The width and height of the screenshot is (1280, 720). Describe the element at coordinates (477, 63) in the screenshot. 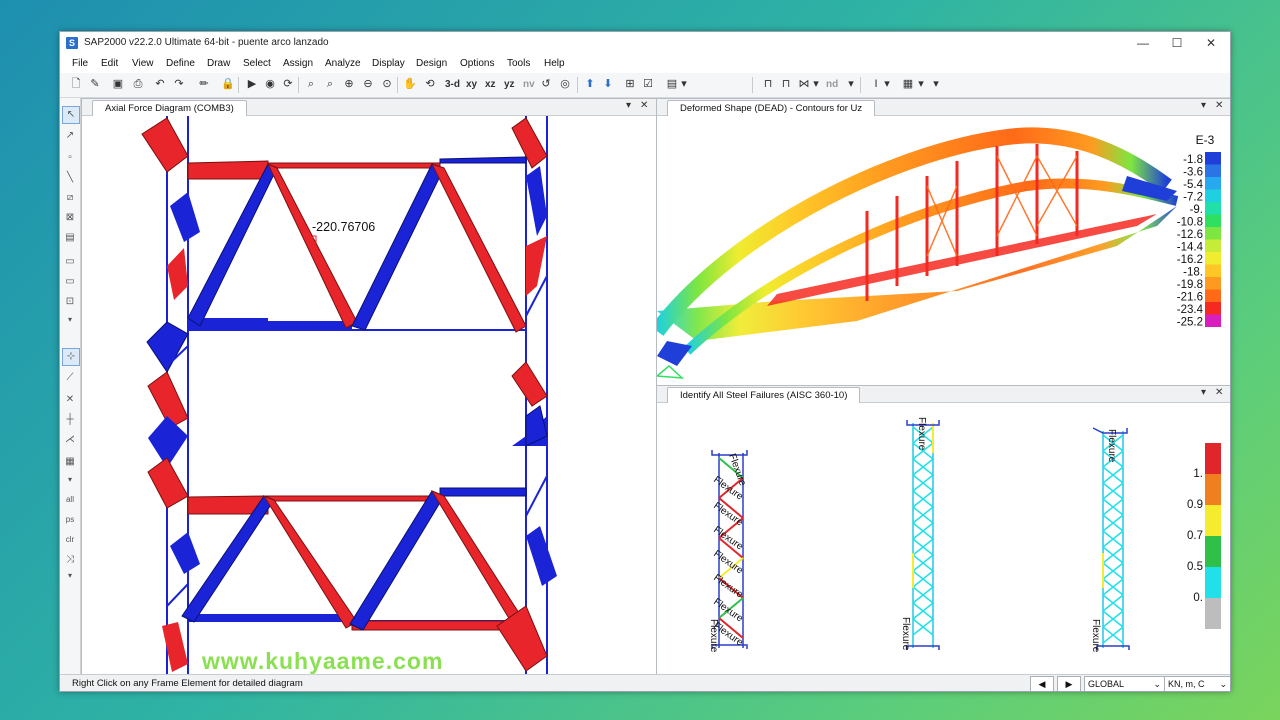

I see `menu-options: Options` at that location.